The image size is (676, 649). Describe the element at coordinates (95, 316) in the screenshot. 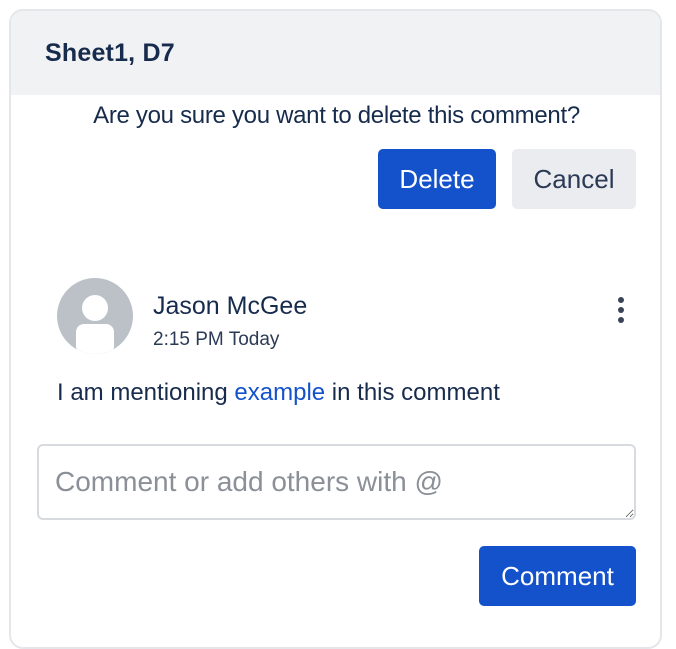

I see `user-avatar-icon` at that location.